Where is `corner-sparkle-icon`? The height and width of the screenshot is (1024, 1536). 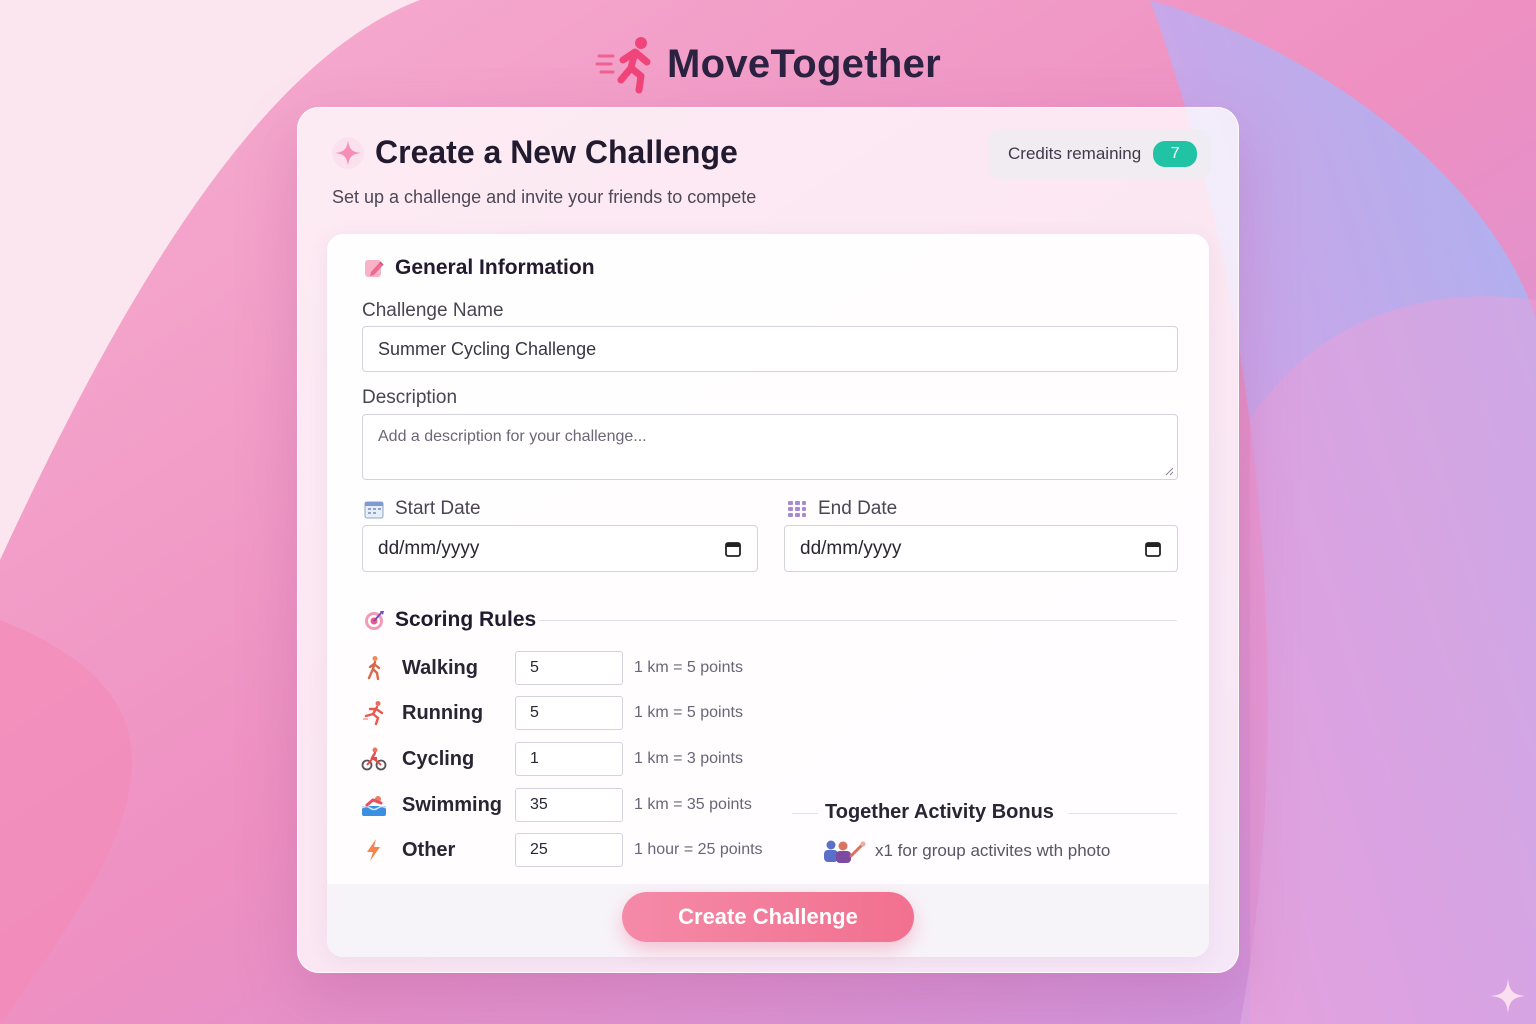 corner-sparkle-icon is located at coordinates (1508, 996).